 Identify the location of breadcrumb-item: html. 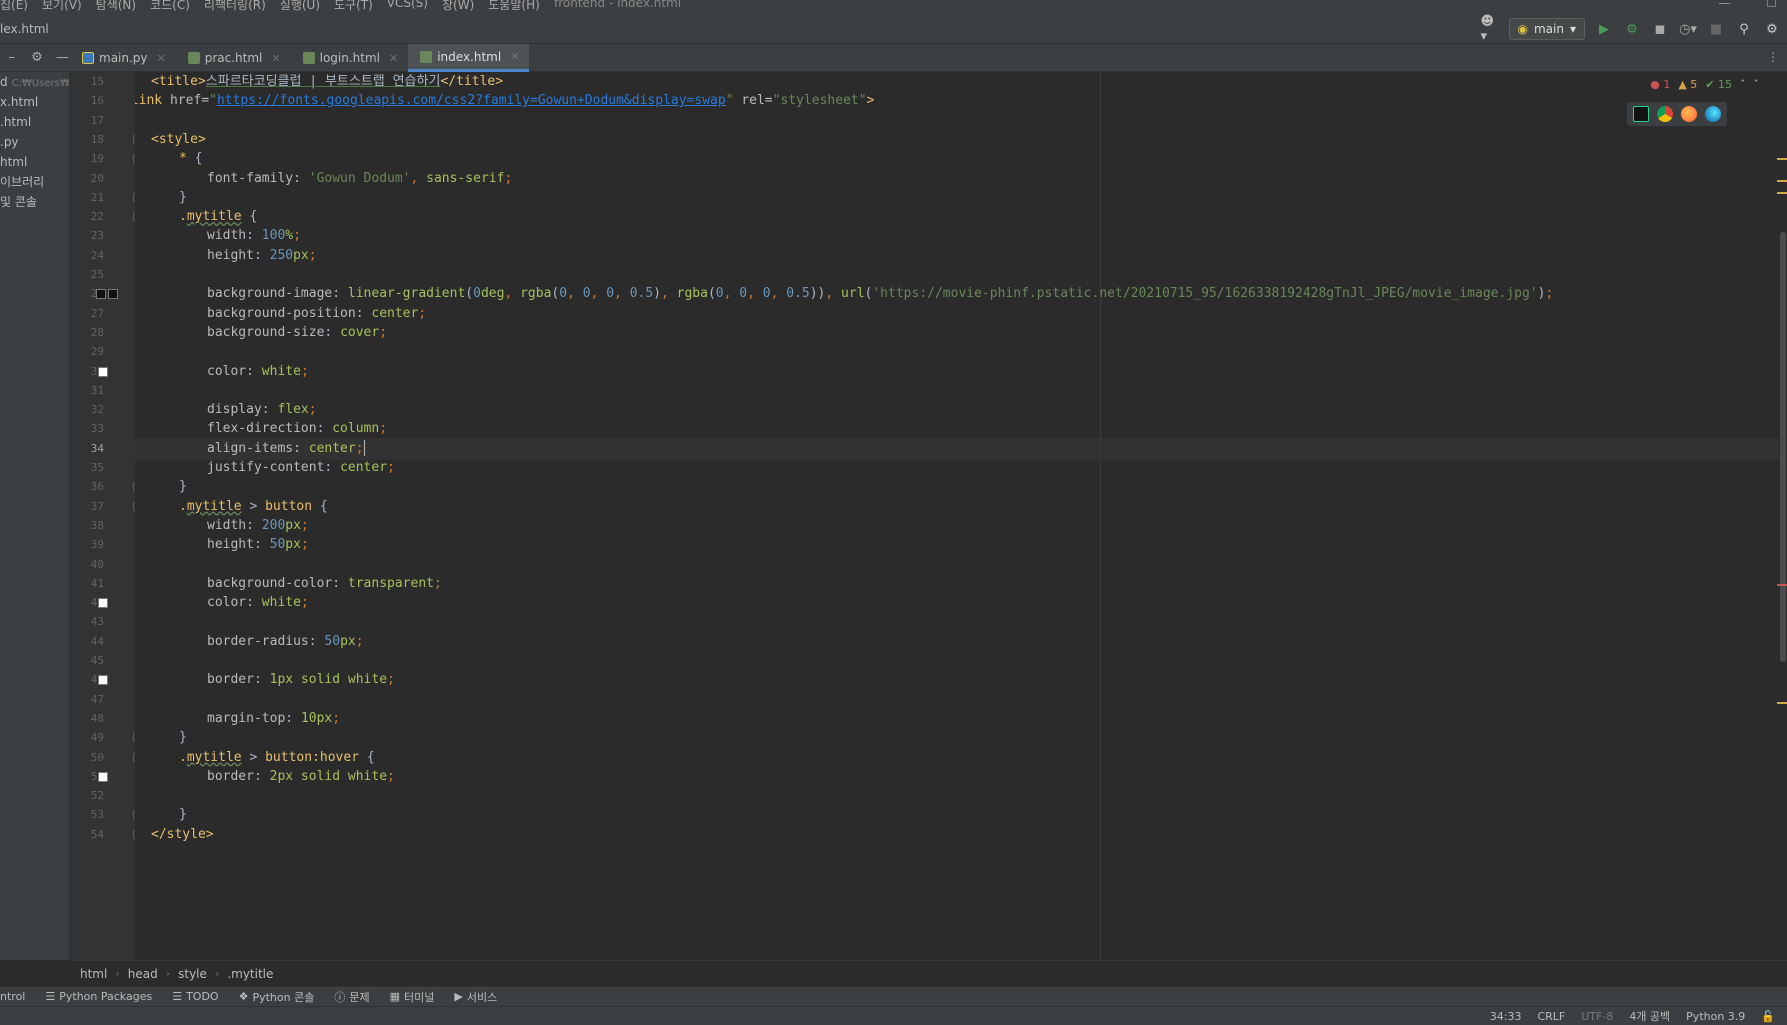
(93, 974).